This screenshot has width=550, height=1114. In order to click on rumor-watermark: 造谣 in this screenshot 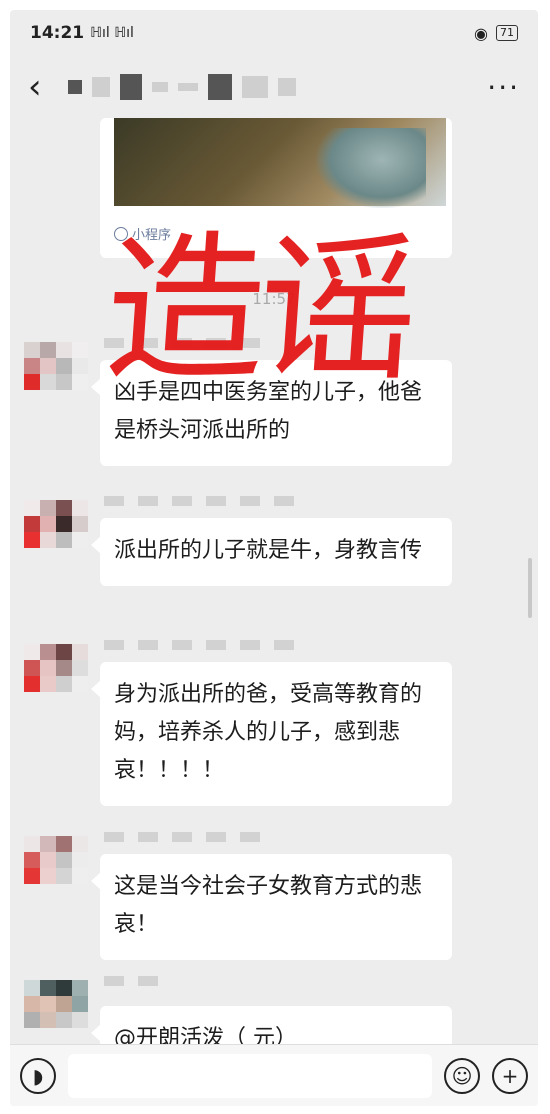, I will do `click(258, 309)`.